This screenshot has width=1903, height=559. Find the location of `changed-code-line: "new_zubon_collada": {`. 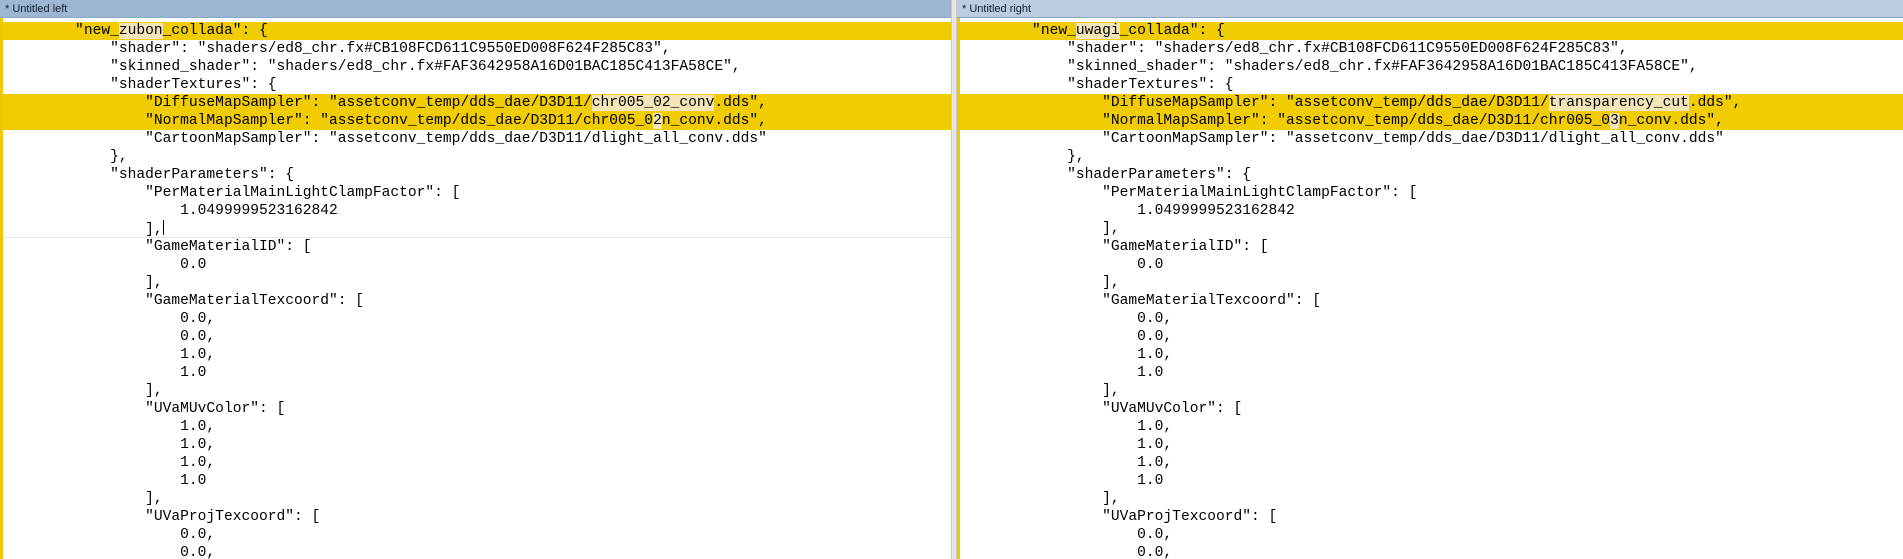

changed-code-line: "new_zubon_collada": { is located at coordinates (477, 31).